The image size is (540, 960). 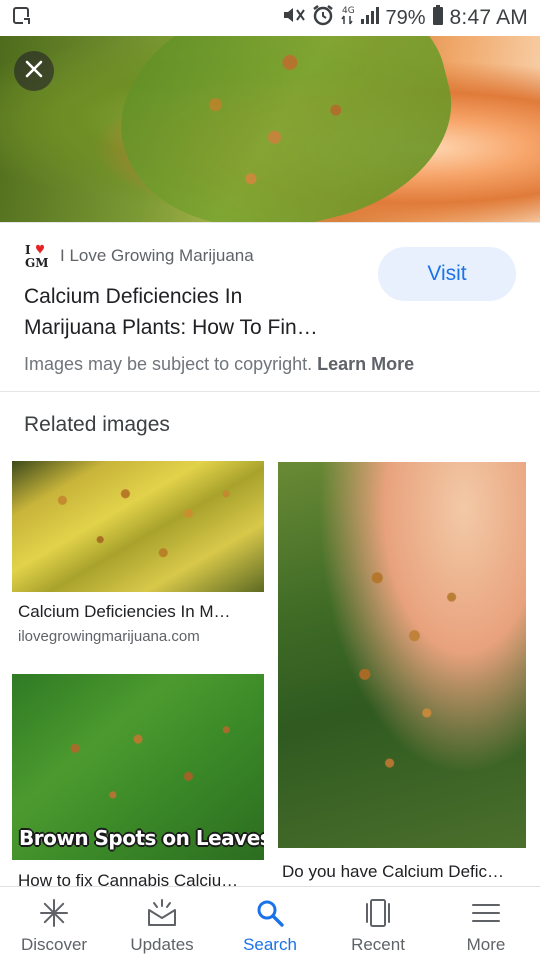 I want to click on nav-more-label: More, so click(x=486, y=944).